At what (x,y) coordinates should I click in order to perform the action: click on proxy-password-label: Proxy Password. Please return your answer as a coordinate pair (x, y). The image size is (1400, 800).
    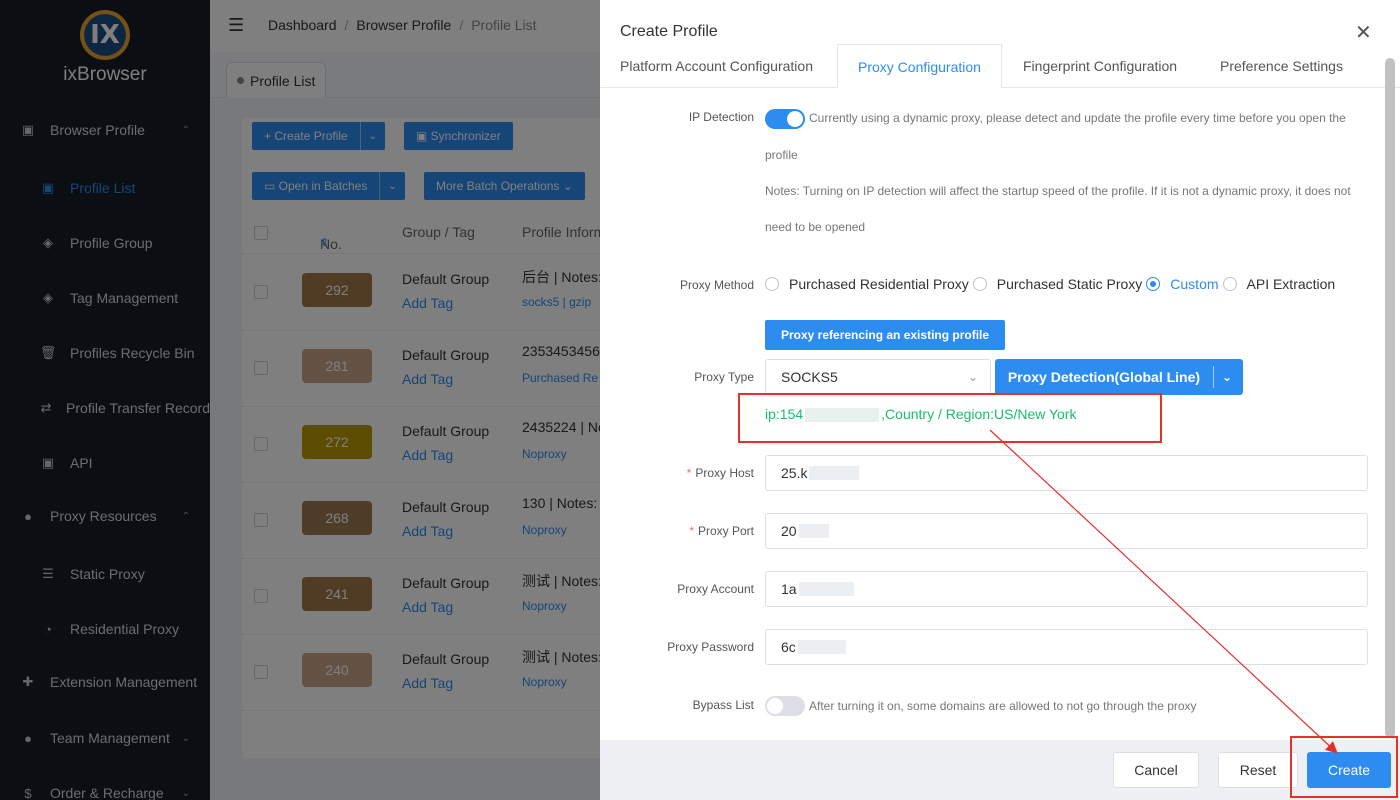
    Looking at the image, I should click on (710, 647).